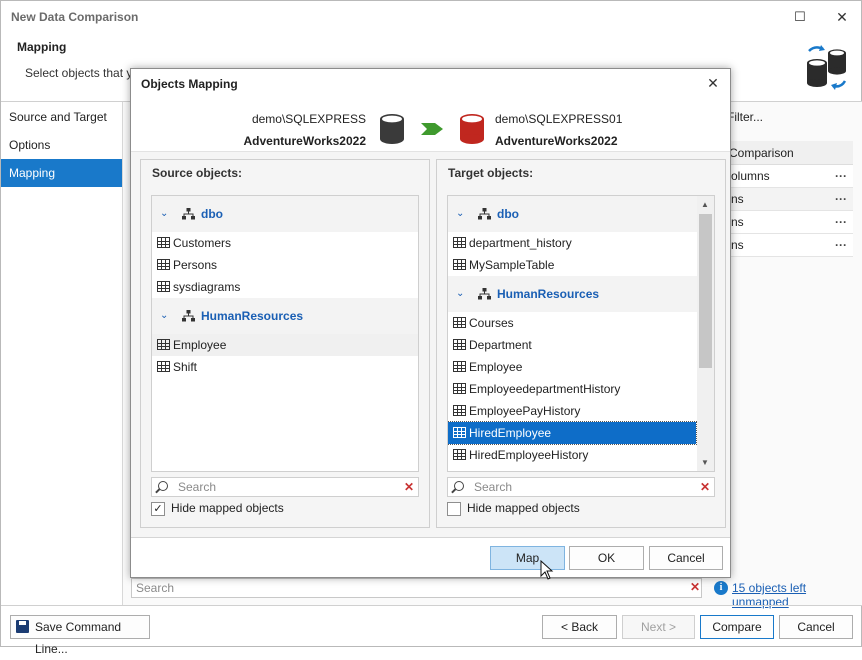 The width and height of the screenshot is (862, 660). What do you see at coordinates (392, 129) in the screenshot?
I see `source-database-icon` at bounding box center [392, 129].